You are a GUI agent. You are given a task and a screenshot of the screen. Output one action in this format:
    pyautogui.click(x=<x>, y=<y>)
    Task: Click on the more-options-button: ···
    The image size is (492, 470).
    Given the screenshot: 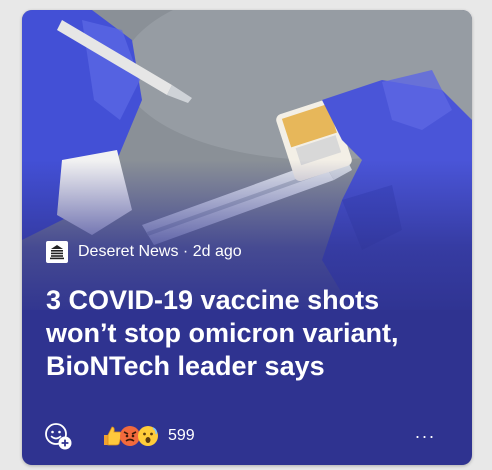 What is the action you would take?
    pyautogui.click(x=425, y=436)
    